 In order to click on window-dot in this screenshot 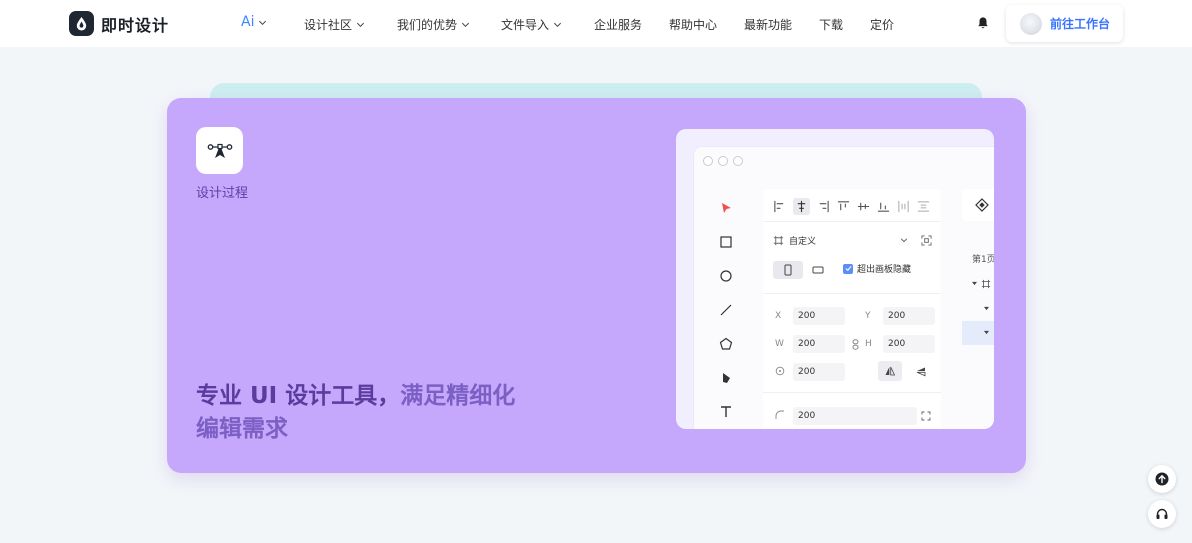, I will do `click(708, 161)`.